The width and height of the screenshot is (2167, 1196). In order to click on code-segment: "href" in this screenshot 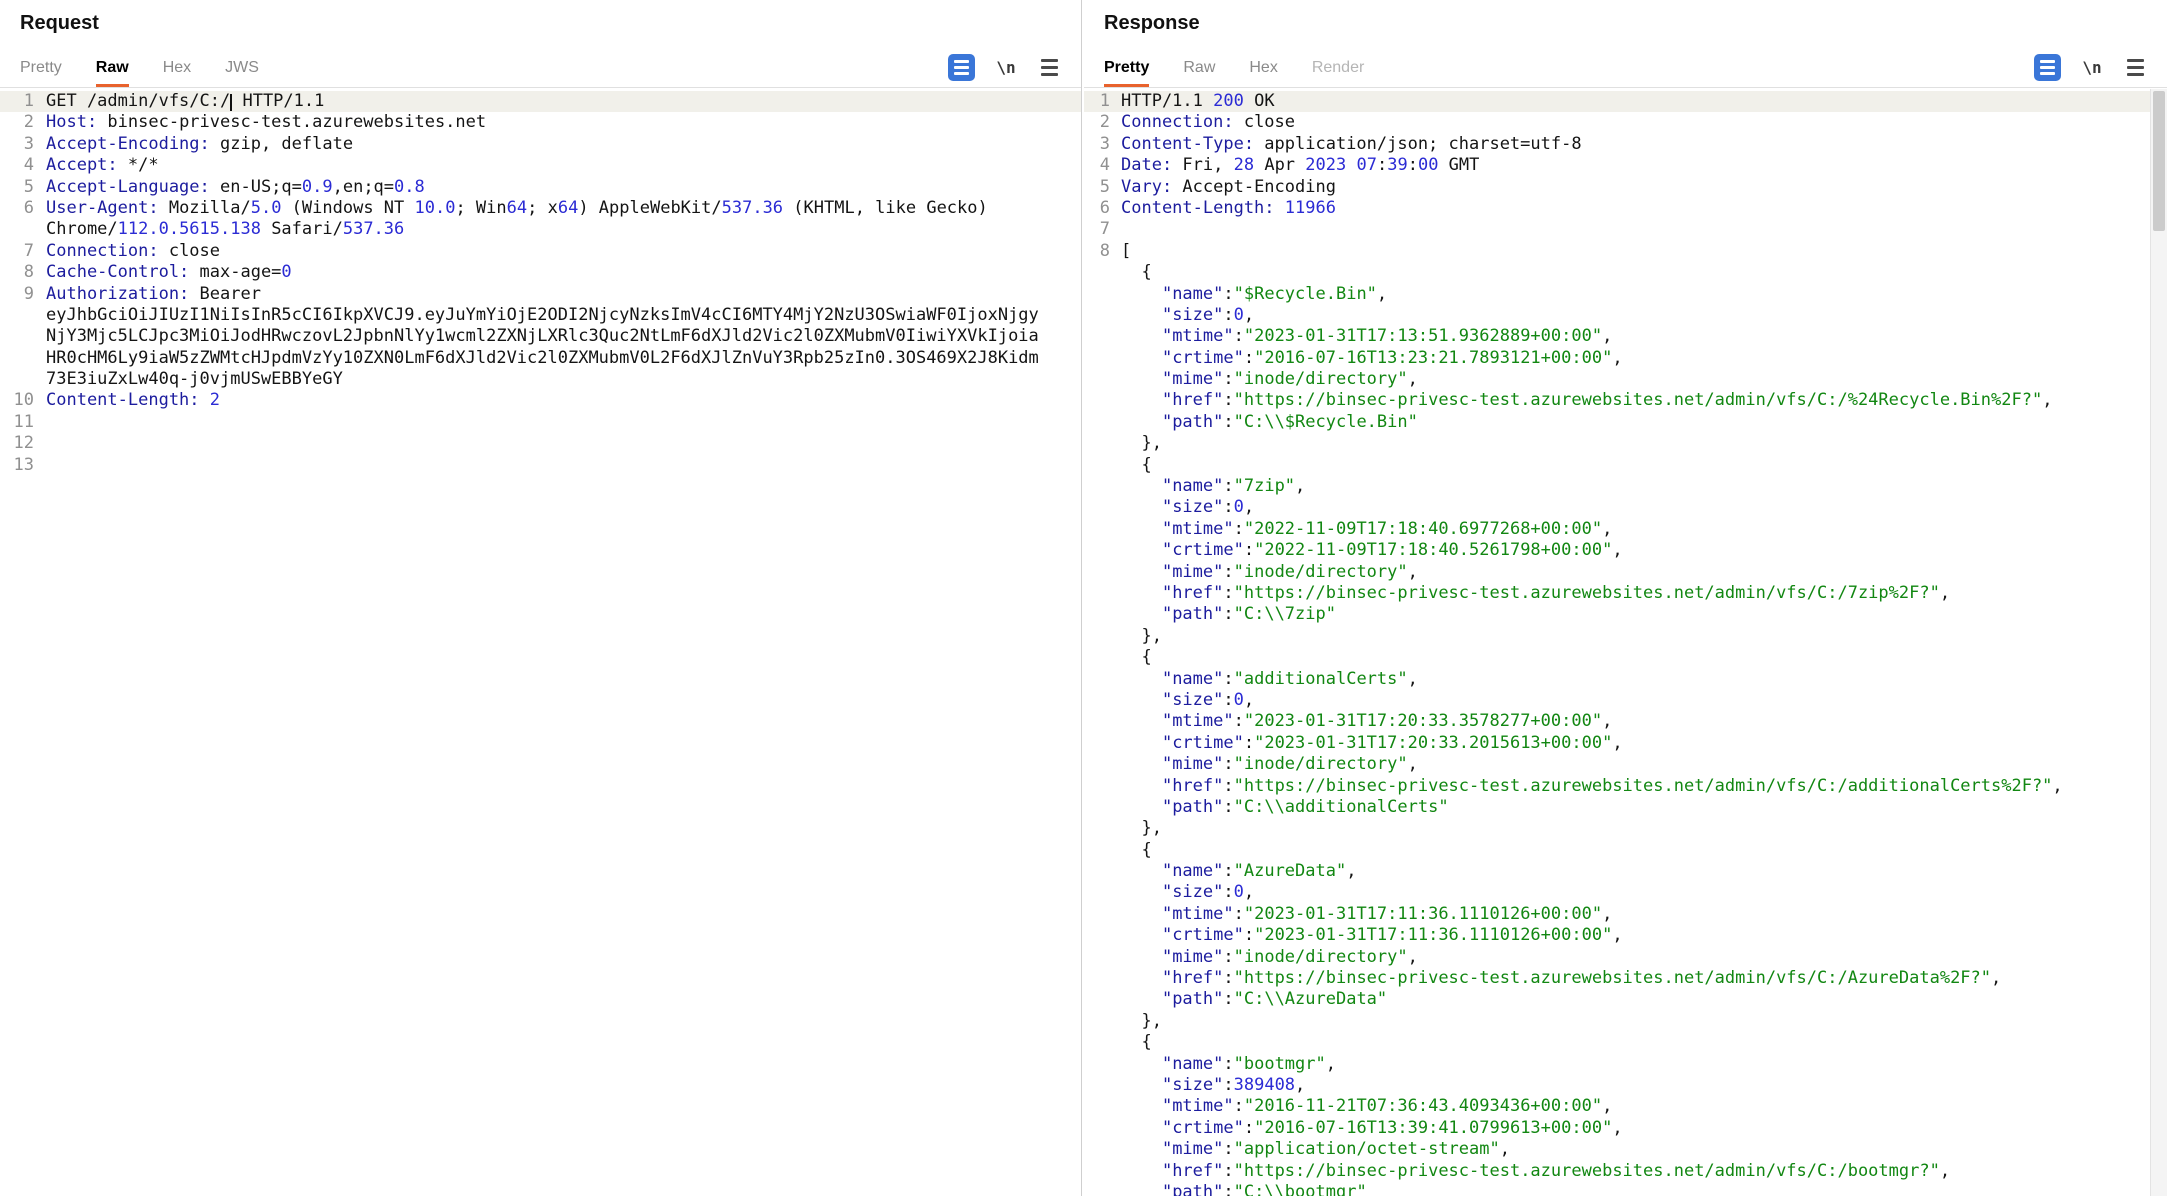, I will do `click(1192, 978)`.